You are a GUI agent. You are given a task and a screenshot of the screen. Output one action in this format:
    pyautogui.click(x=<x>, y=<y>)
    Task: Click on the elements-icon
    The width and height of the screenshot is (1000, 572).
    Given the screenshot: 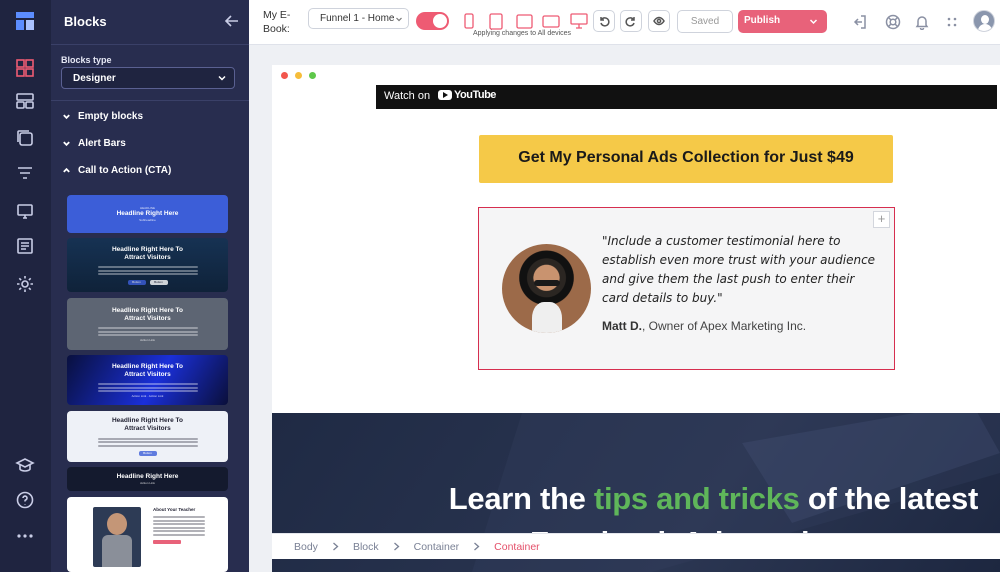 What is the action you would take?
    pyautogui.click(x=25, y=101)
    